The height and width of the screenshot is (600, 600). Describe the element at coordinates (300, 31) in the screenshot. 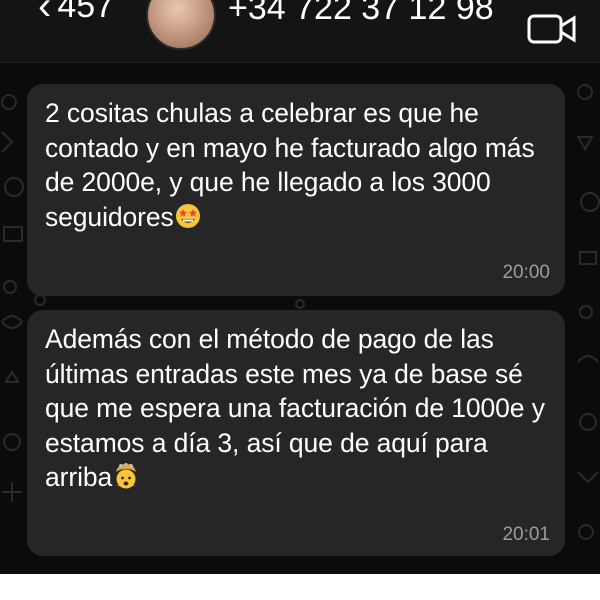

I see `chat-header: ‹ 457 +34 722 37 12 98` at that location.